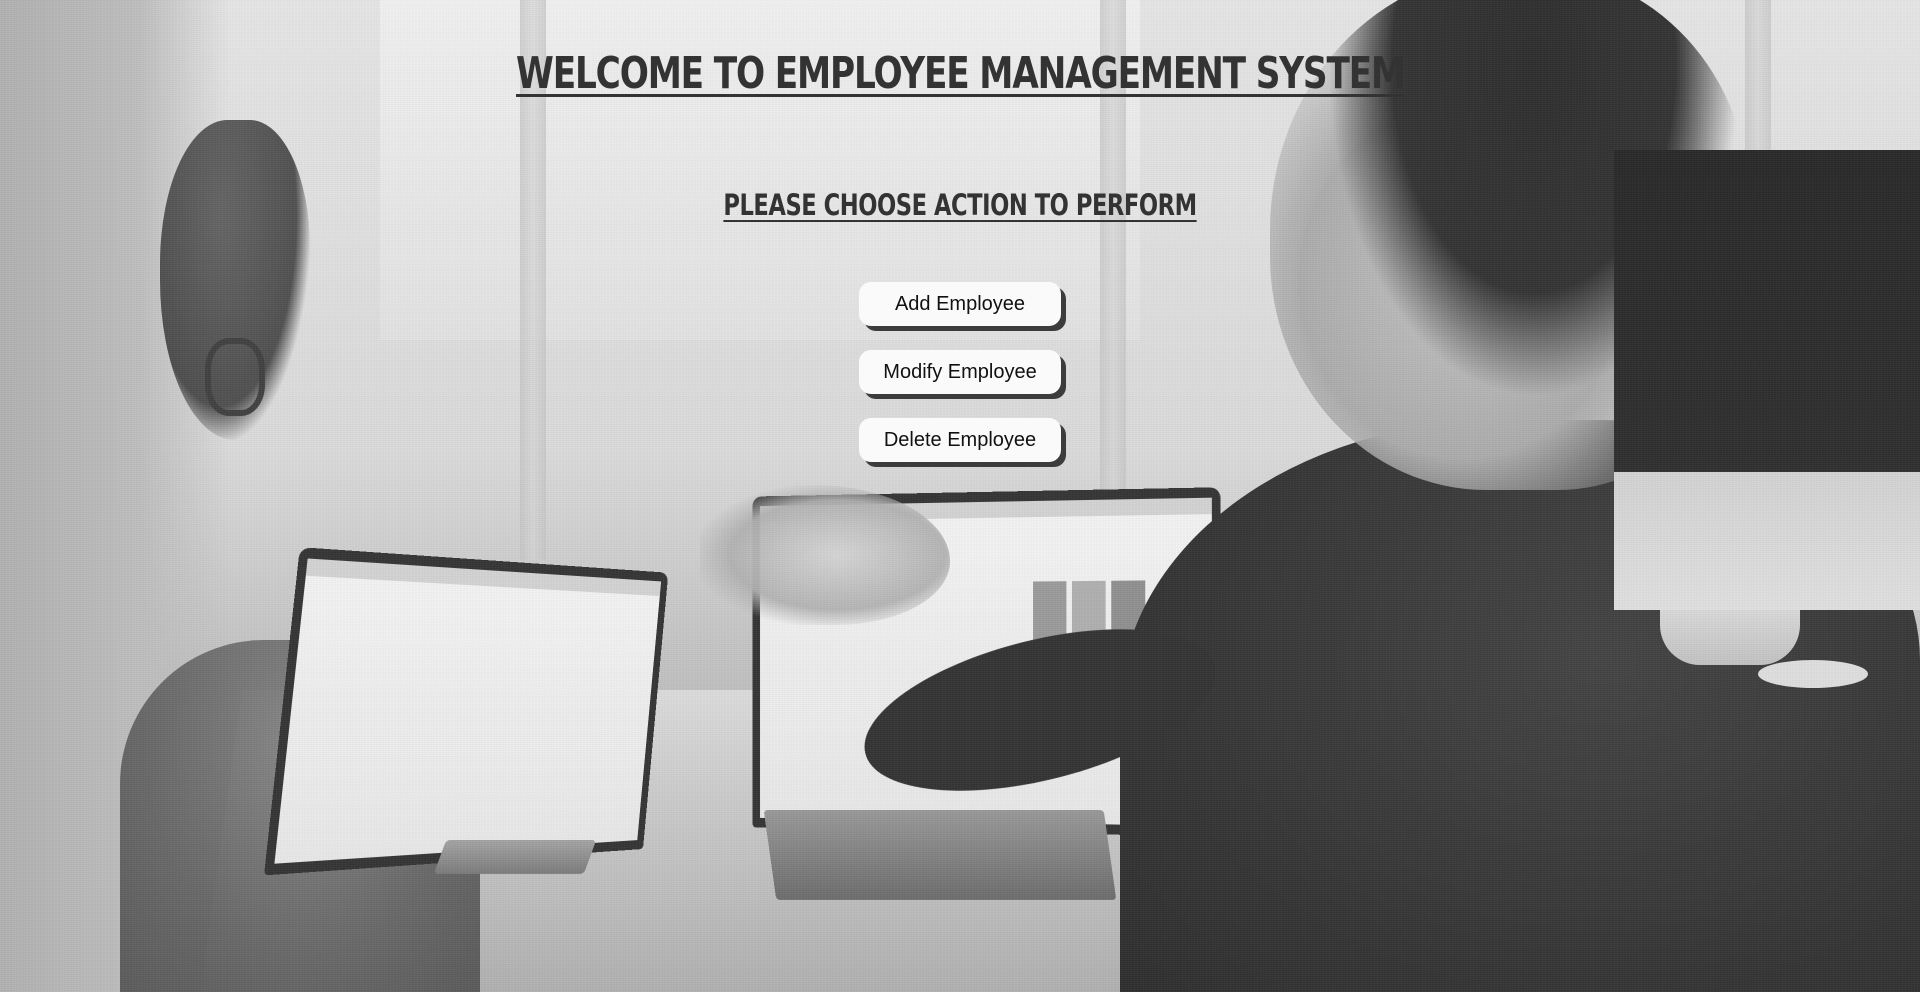 Image resolution: width=1920 pixels, height=992 pixels. What do you see at coordinates (960, 205) in the screenshot?
I see `page-subtitle: Please Choose Action To Perform` at bounding box center [960, 205].